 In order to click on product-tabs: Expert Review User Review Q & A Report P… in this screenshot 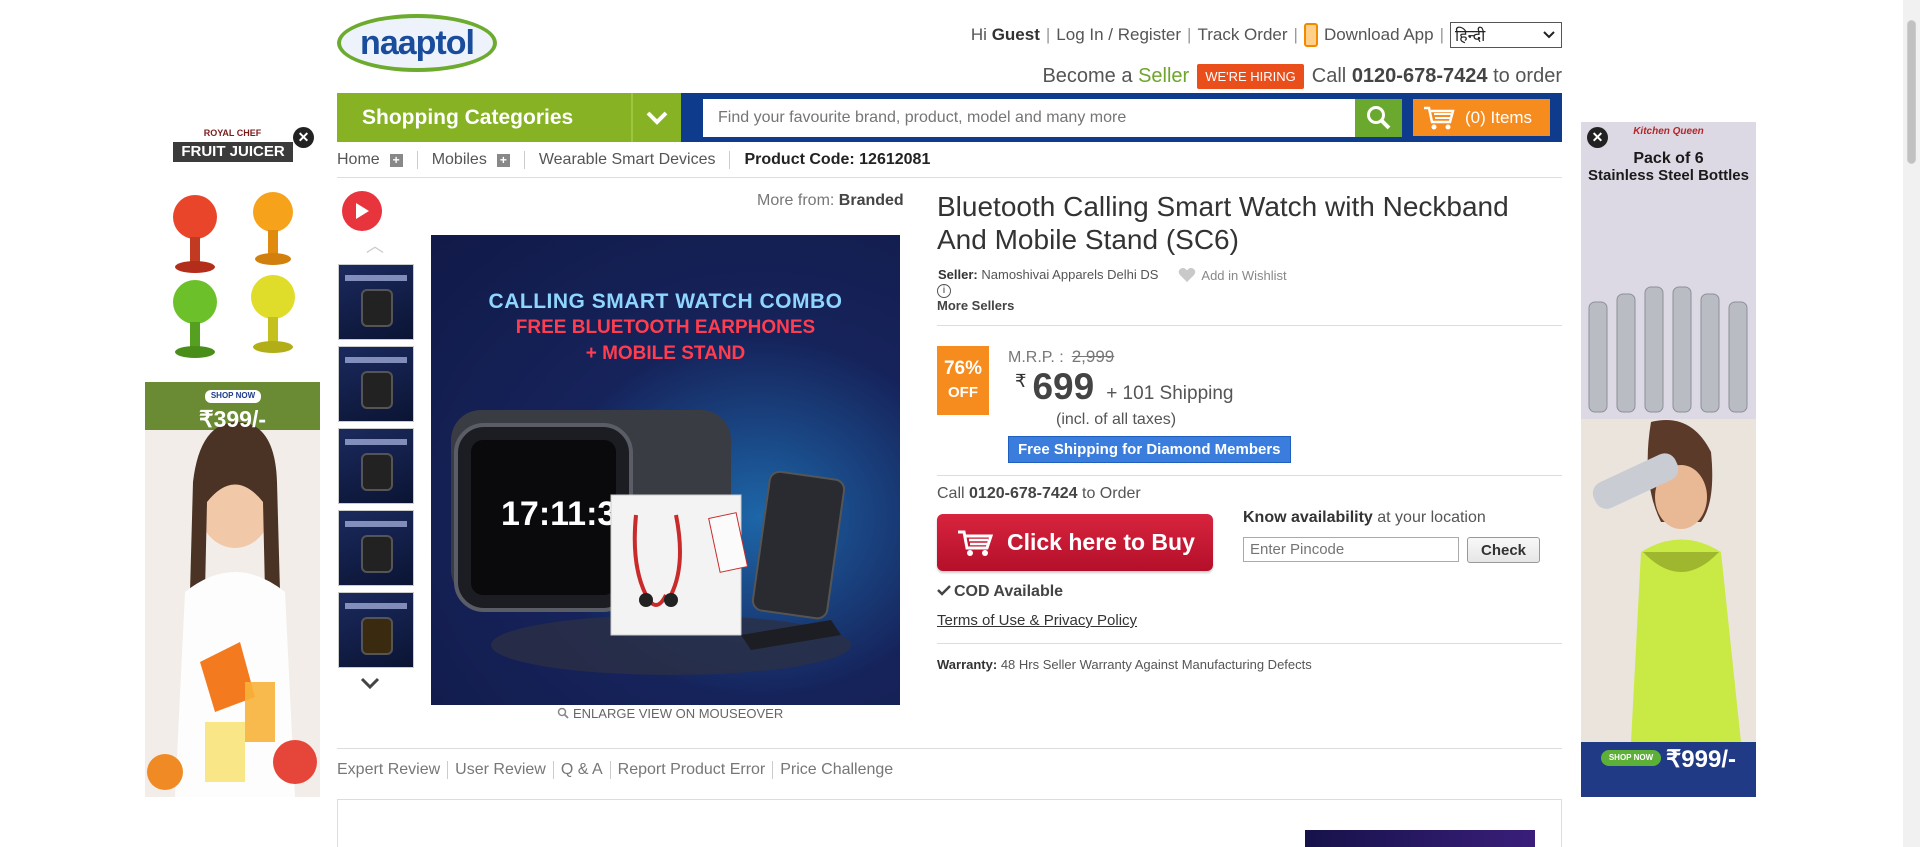, I will do `click(622, 770)`.